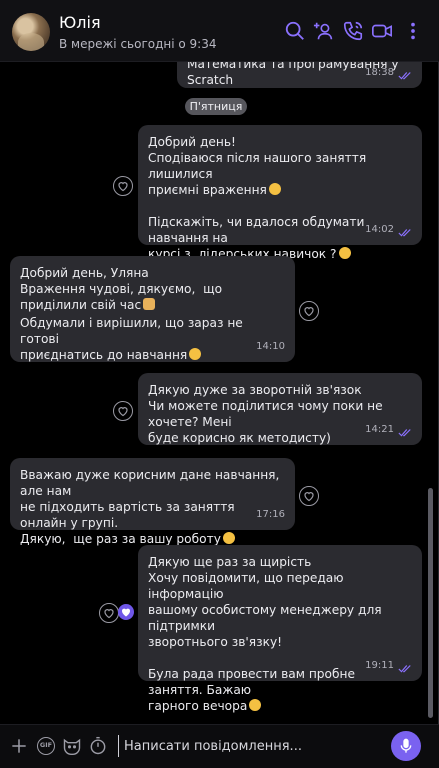  What do you see at coordinates (98, 746) in the screenshot?
I see `timer-icon` at bounding box center [98, 746].